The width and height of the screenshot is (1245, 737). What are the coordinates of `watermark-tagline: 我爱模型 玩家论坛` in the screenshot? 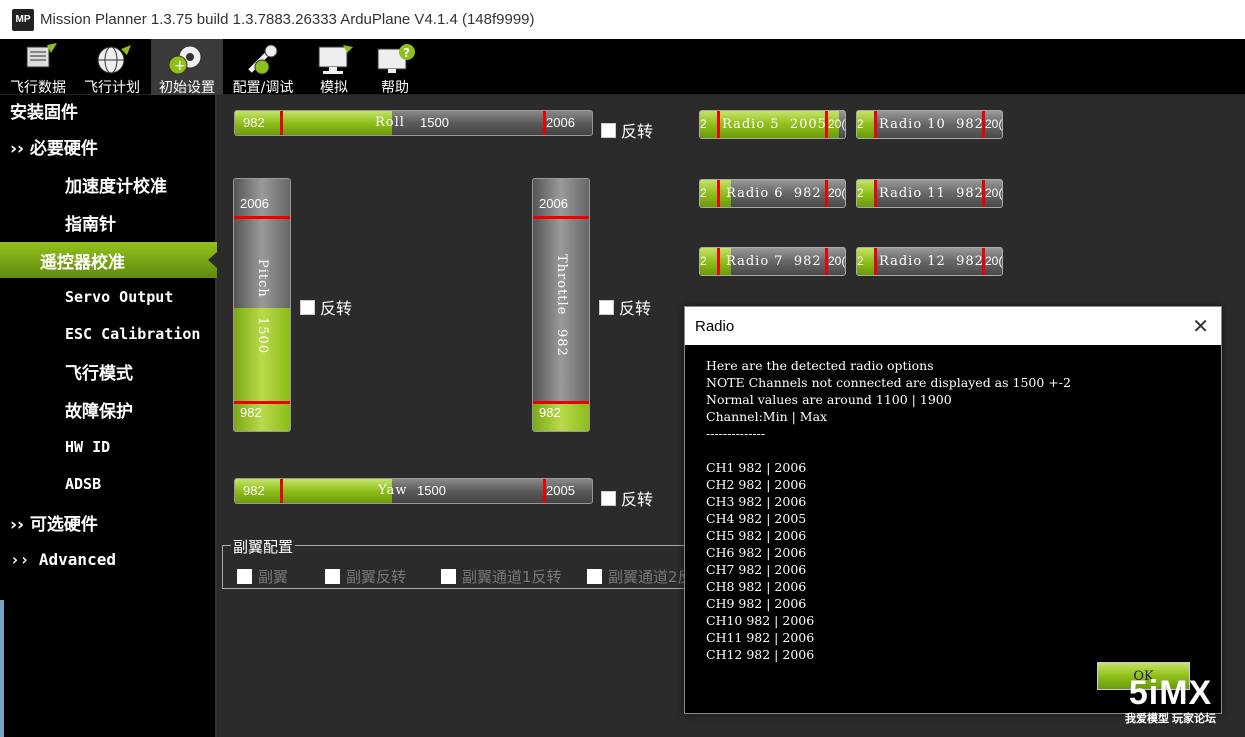 It's located at (1171, 719).